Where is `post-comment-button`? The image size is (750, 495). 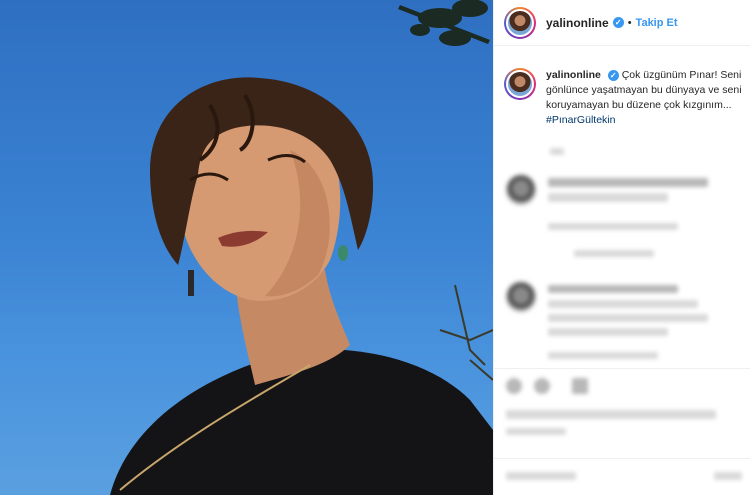
post-comment-button is located at coordinates (728, 476).